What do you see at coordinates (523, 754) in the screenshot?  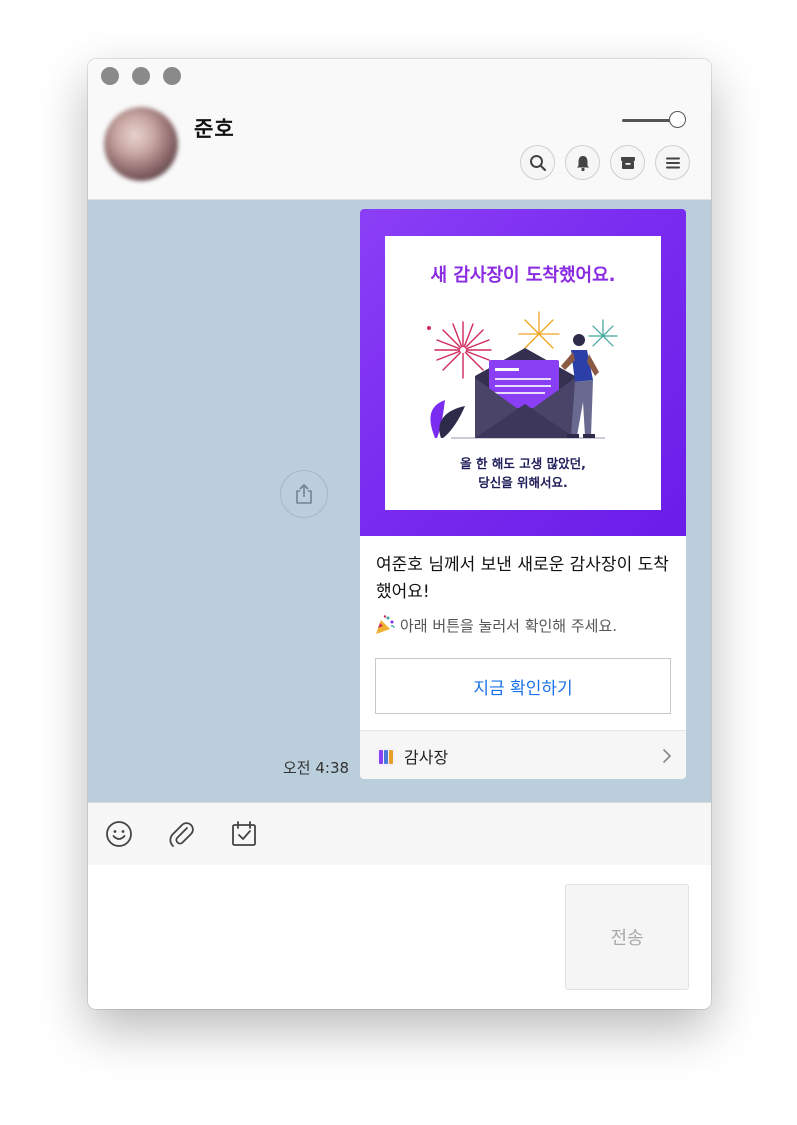 I see `card-footer: 감사장` at bounding box center [523, 754].